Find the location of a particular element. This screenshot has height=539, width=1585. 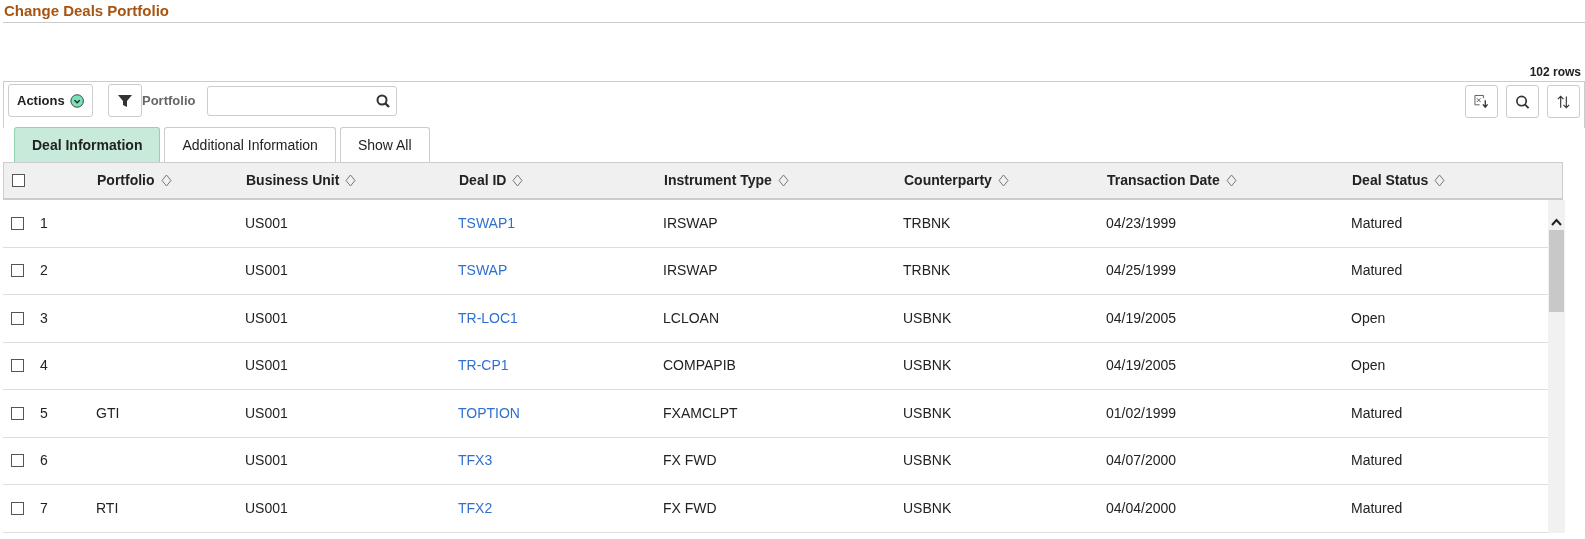

page-title: Change Deals Portfolio is located at coordinates (87, 11).